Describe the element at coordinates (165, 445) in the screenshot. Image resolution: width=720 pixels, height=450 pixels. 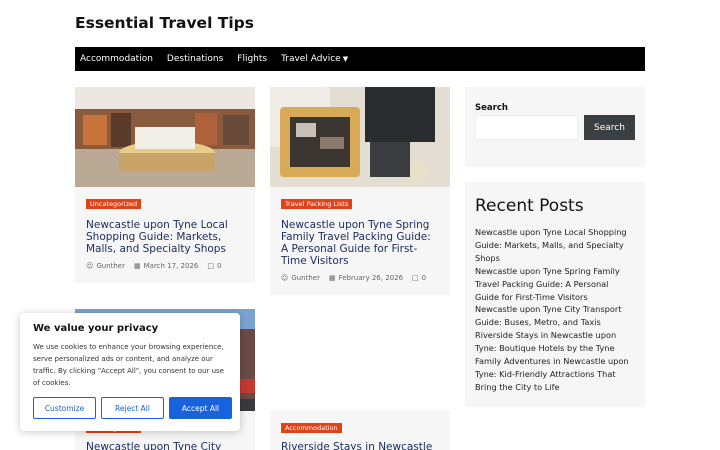
I see `post-title: Newcastle upon Tyne City` at that location.